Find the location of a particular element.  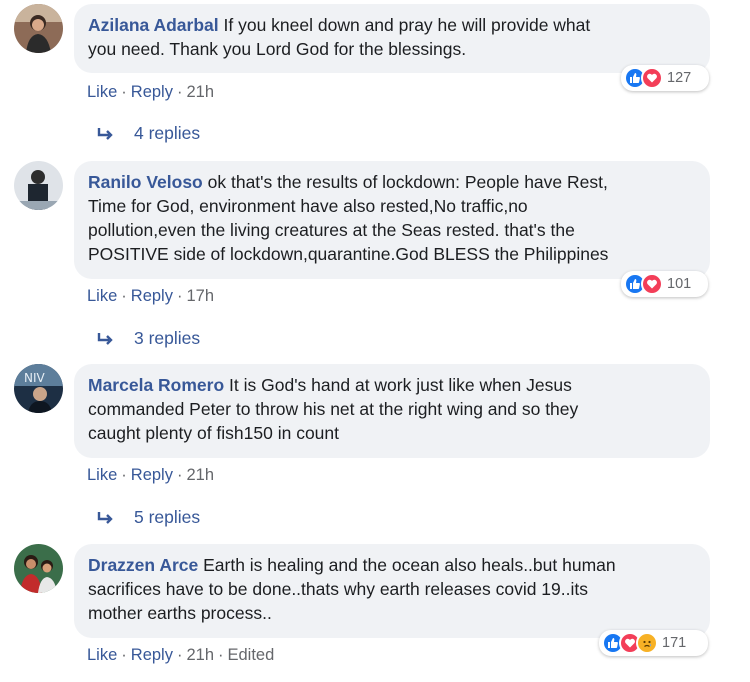

replies-count: 5 replies is located at coordinates (167, 517).